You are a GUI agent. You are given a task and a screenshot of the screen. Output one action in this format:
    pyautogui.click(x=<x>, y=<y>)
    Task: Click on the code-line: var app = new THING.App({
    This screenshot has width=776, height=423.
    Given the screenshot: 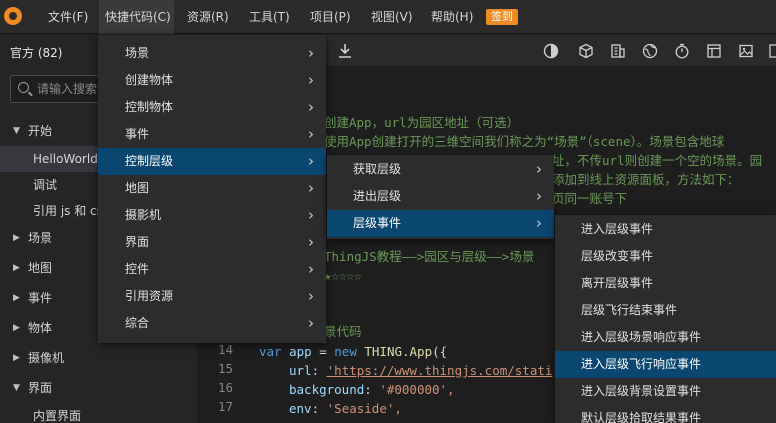 What is the action you would take?
    pyautogui.click(x=353, y=351)
    